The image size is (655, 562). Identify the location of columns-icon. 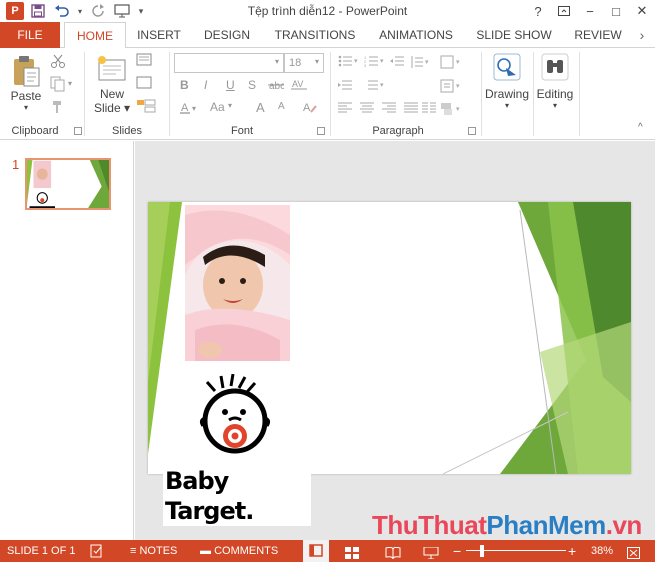
(429, 109).